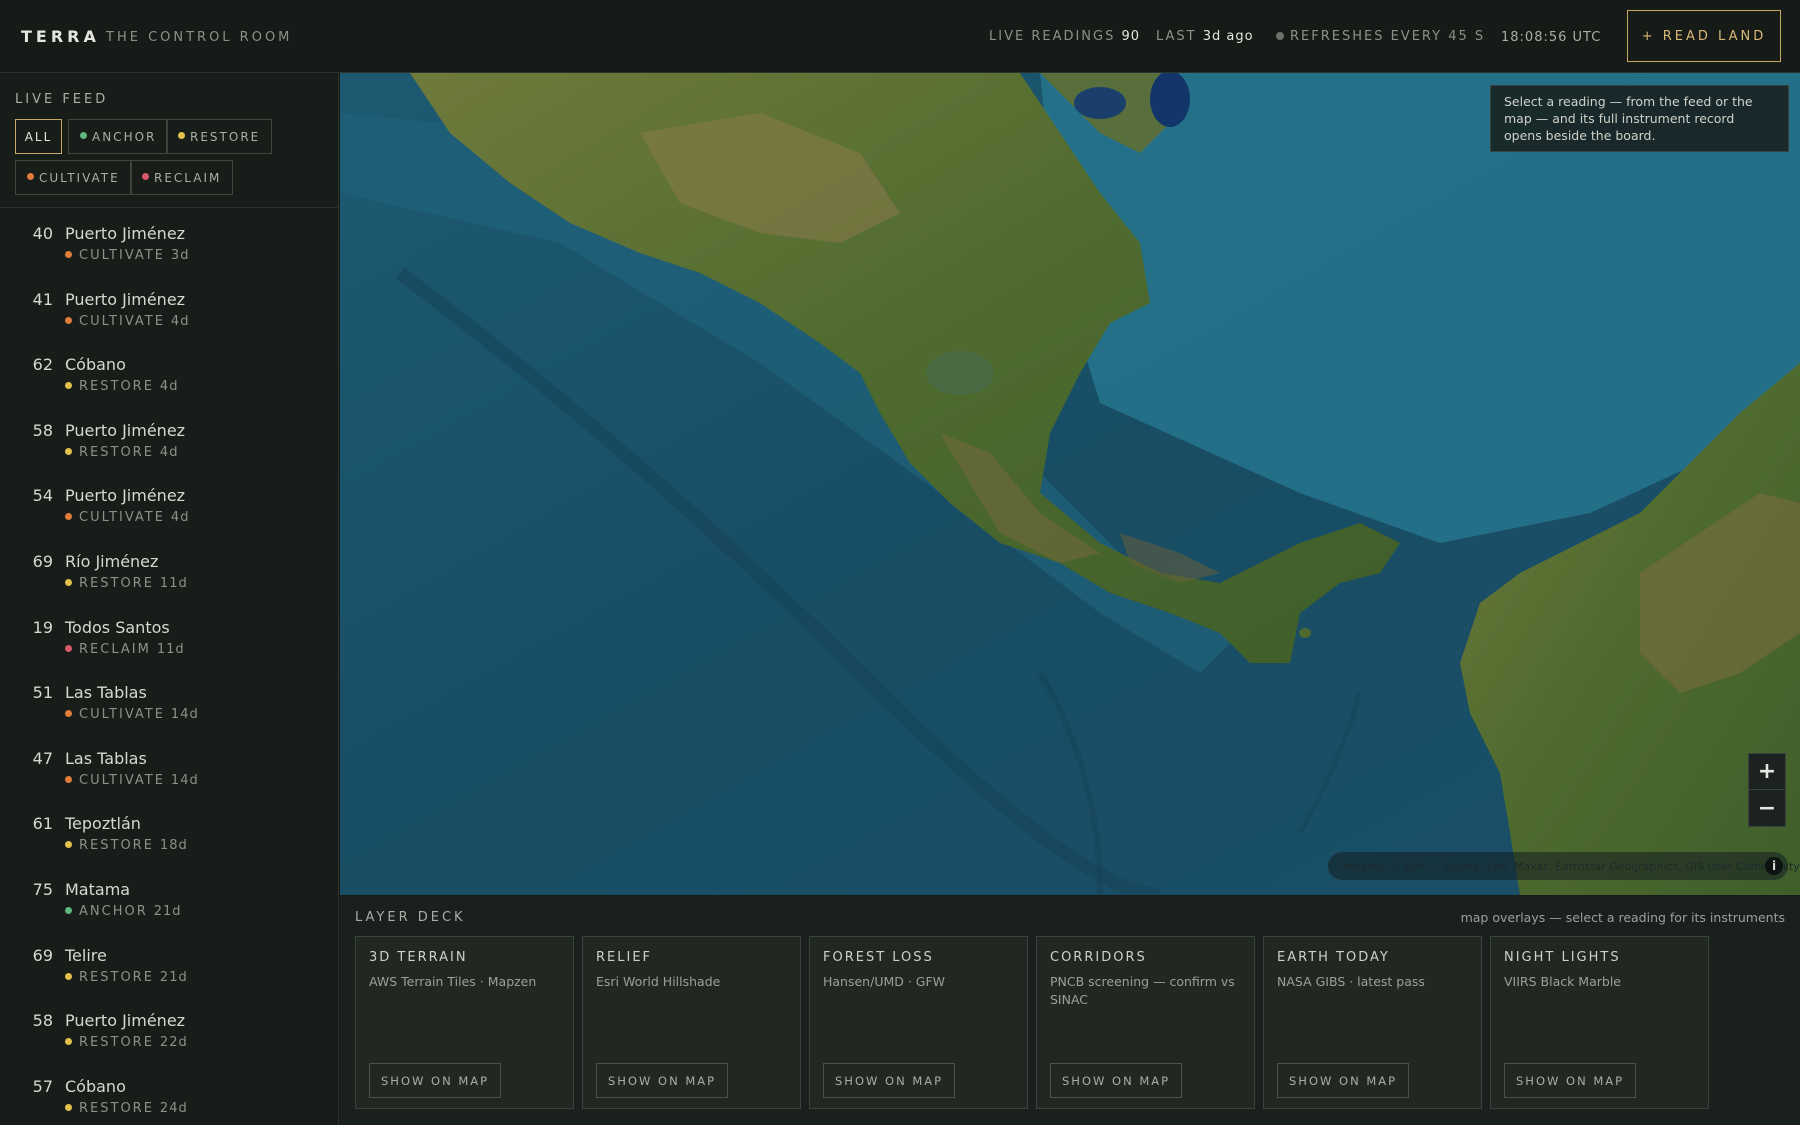  I want to click on feed-item: 58 Puerto Jiménez RESTORE 22d, so click(169, 1033).